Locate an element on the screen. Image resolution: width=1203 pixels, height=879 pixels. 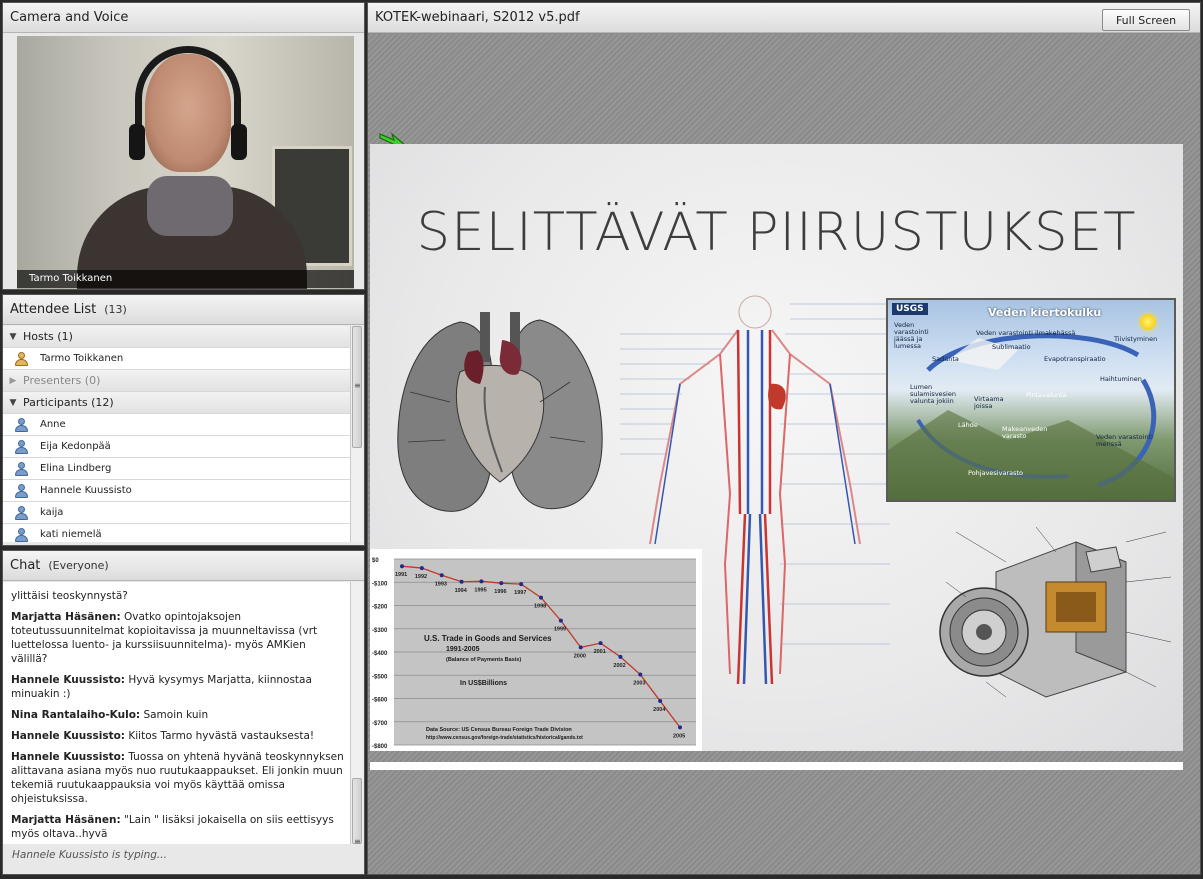
chart-point-label: 1997 is located at coordinates (520, 593).